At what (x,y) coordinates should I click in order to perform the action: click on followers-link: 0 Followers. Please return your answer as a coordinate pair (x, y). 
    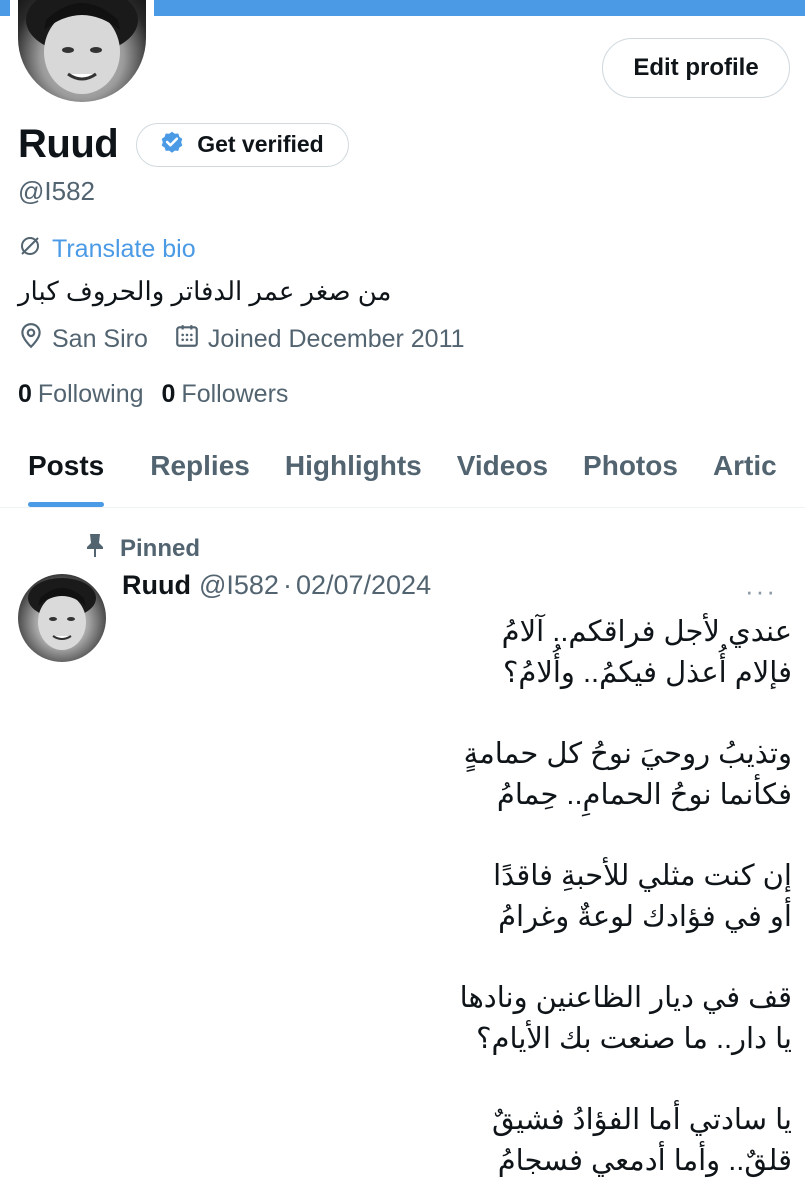
    Looking at the image, I should click on (225, 394).